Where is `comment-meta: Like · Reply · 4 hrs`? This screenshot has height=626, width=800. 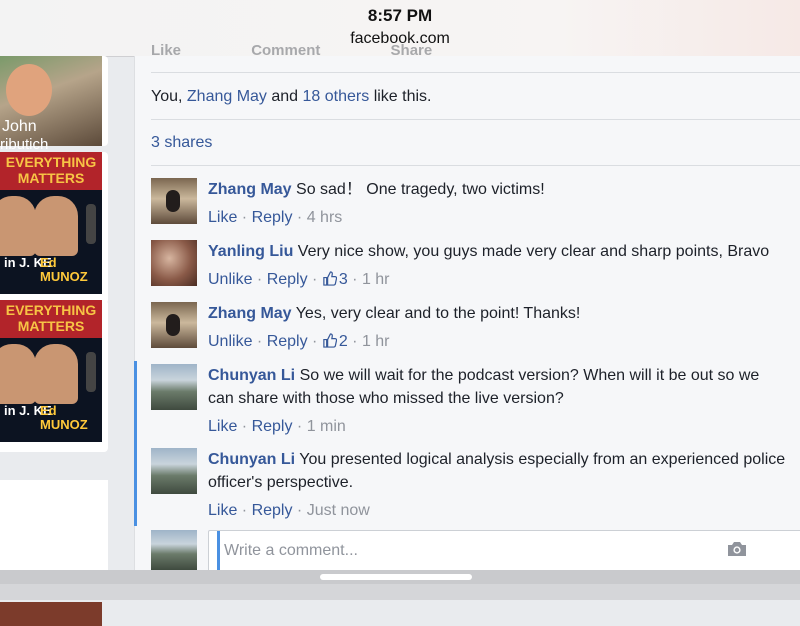
comment-meta: Like · Reply · 4 hrs is located at coordinates (275, 217).